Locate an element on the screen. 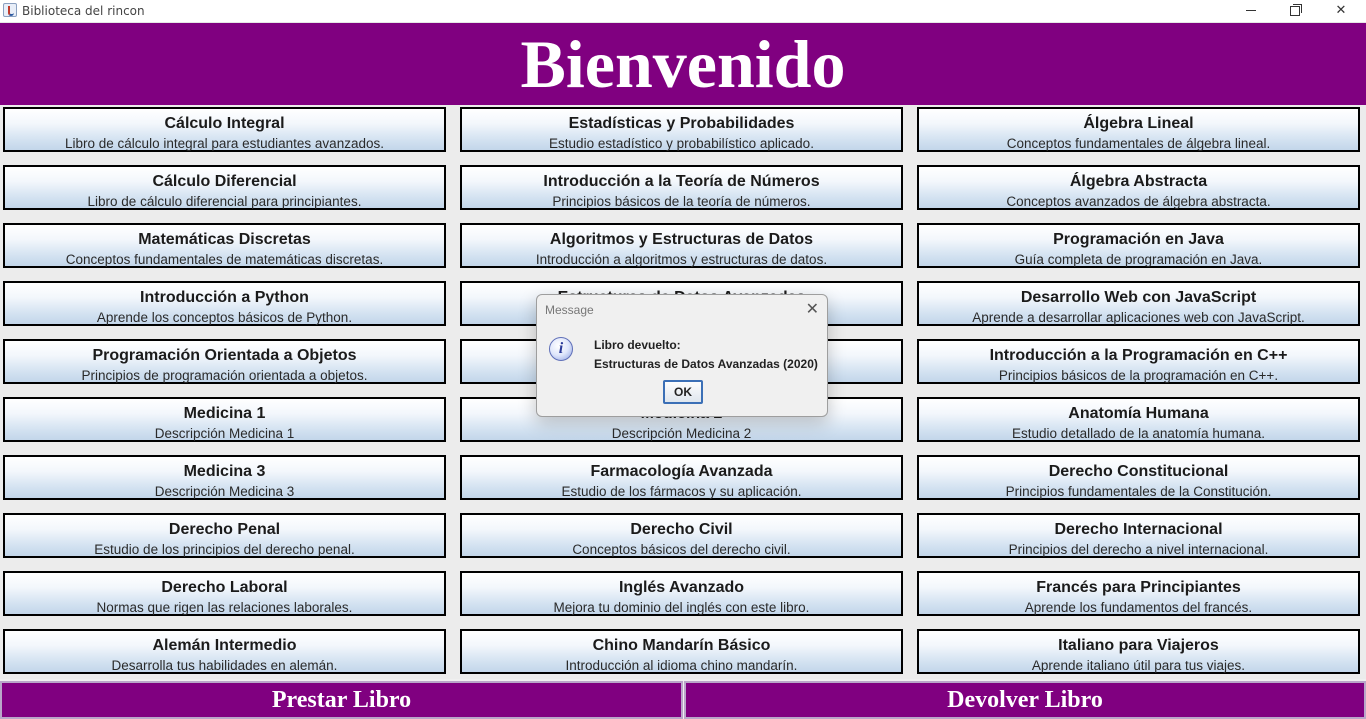 This screenshot has height=719, width=1366. book-description: Aprende los conceptos básicos de Python. is located at coordinates (224, 317).